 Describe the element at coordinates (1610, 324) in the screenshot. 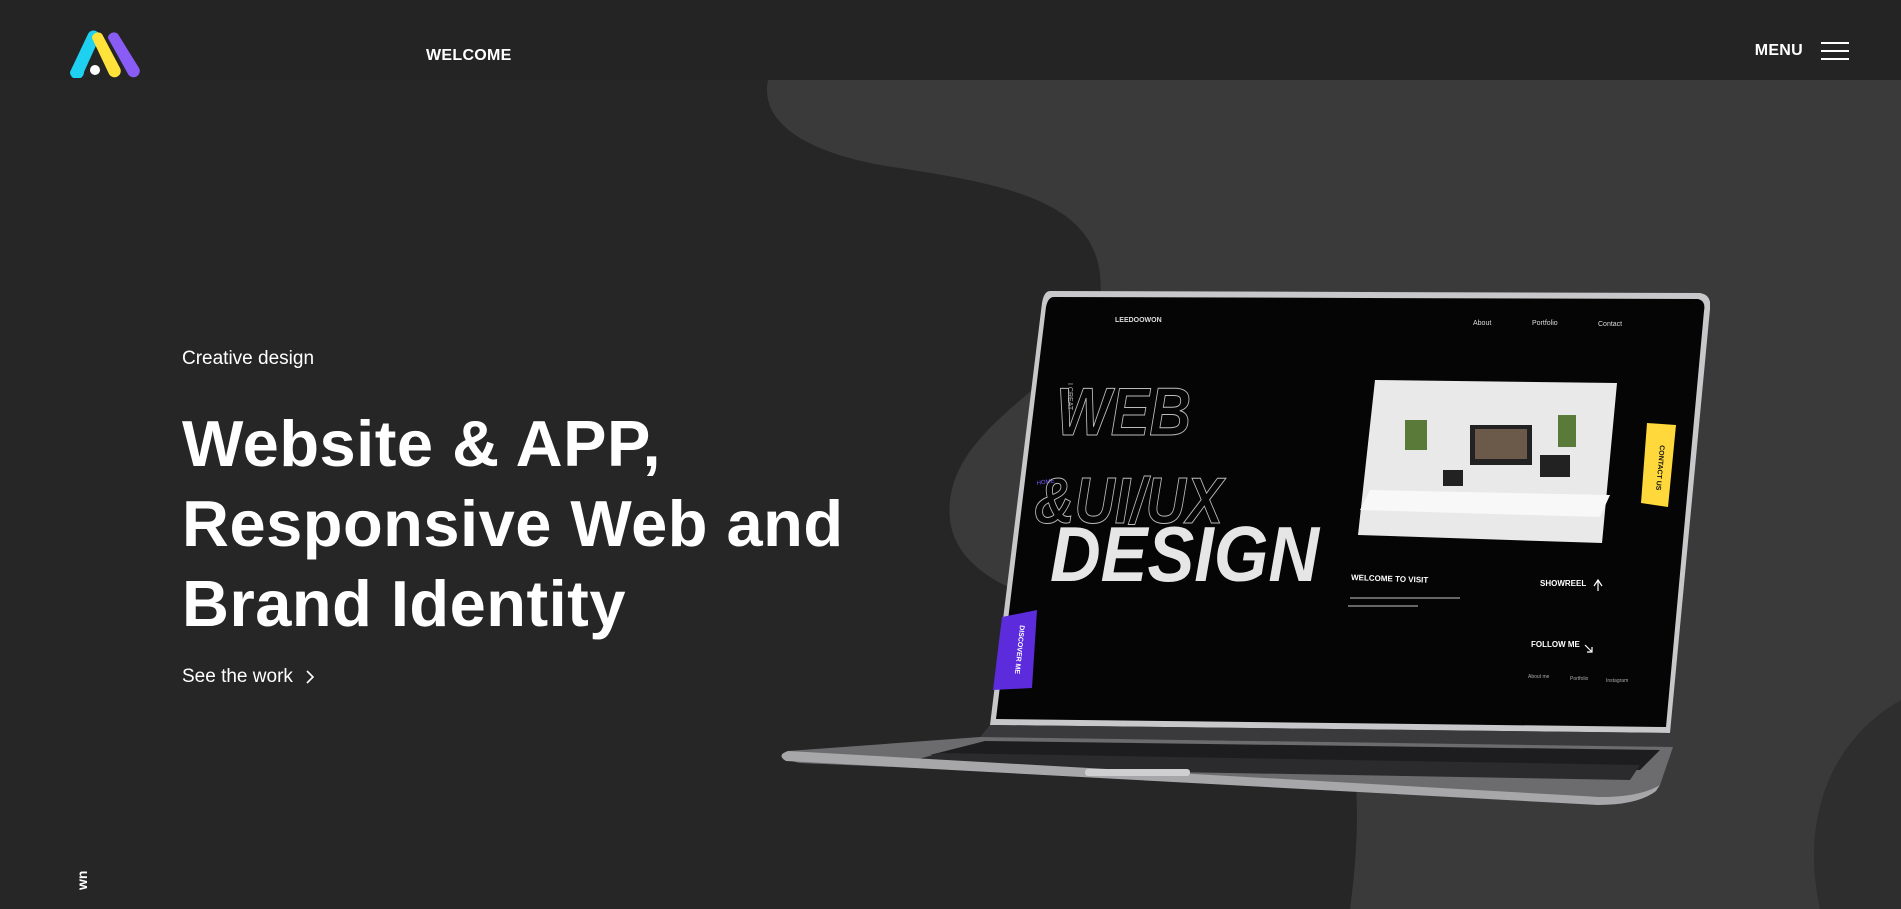

I see `screen-nav-contact: Contact` at that location.